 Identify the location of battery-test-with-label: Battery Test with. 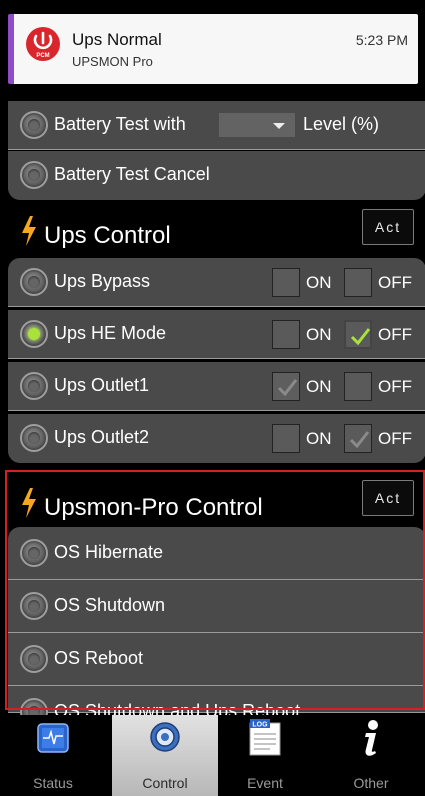
(120, 124).